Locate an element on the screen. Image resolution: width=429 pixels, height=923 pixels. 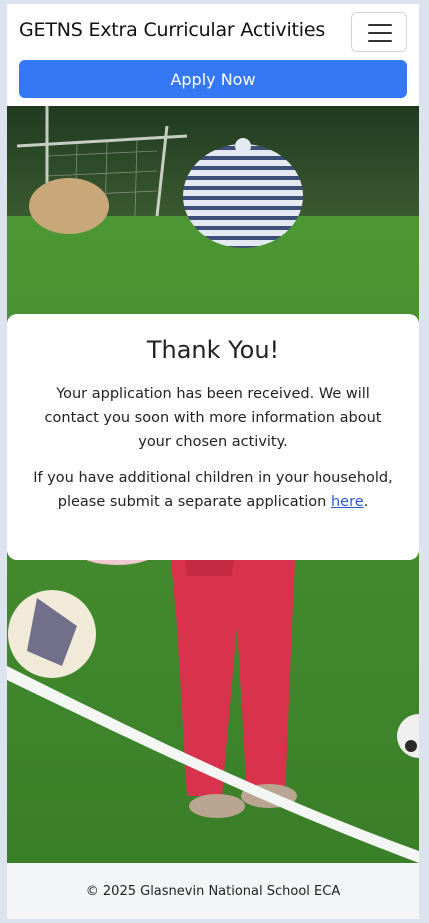
footer-copyright: © 2025 Glasnevin National School ECA is located at coordinates (213, 891).